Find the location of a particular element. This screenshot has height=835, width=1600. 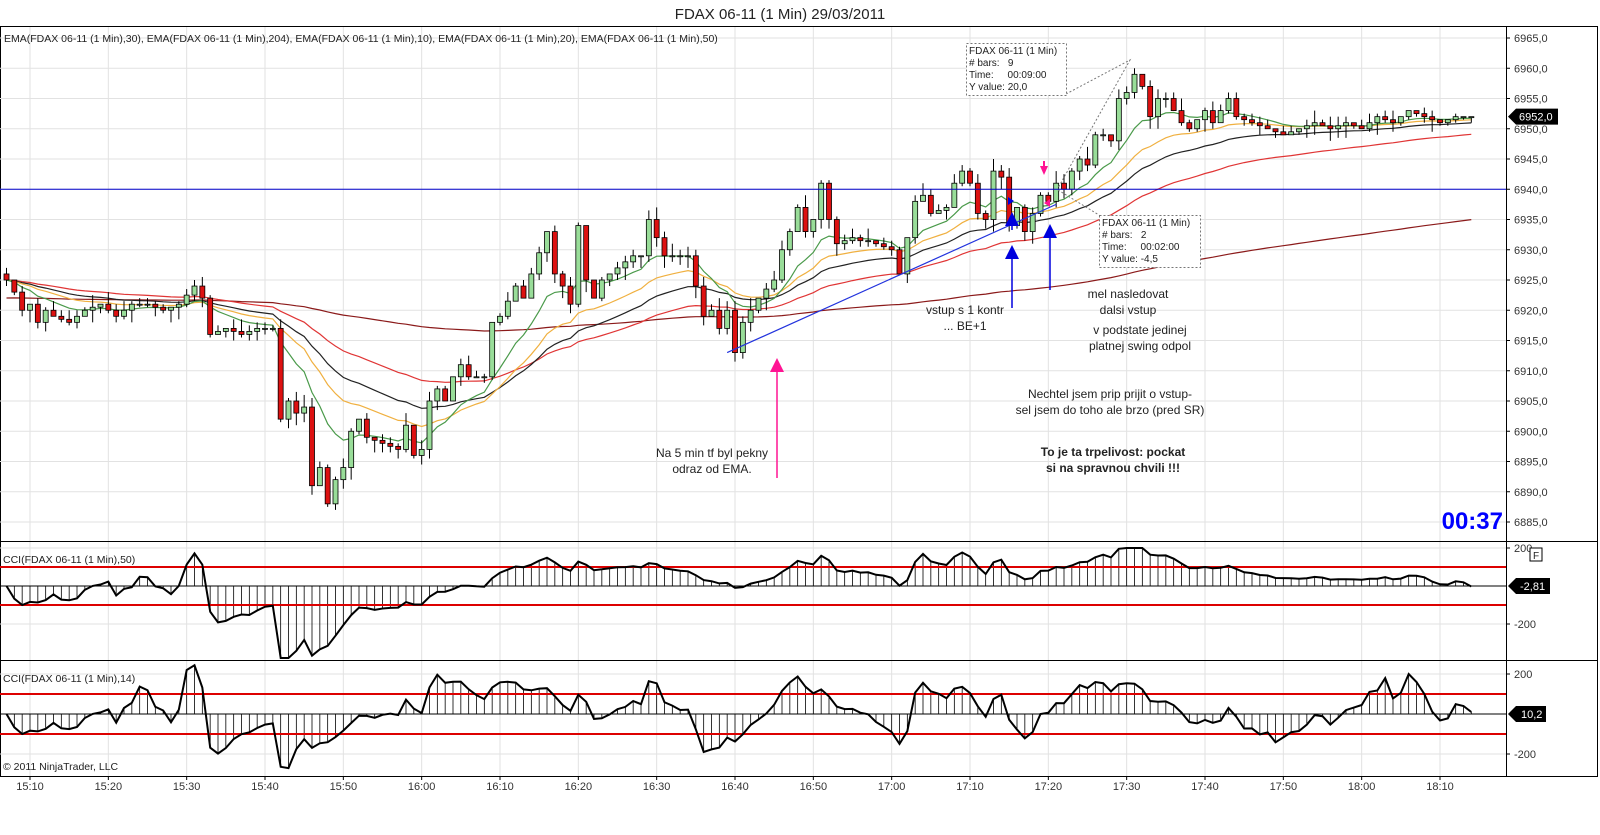

y-tick-label: 6885,0 is located at coordinates (1531, 523).